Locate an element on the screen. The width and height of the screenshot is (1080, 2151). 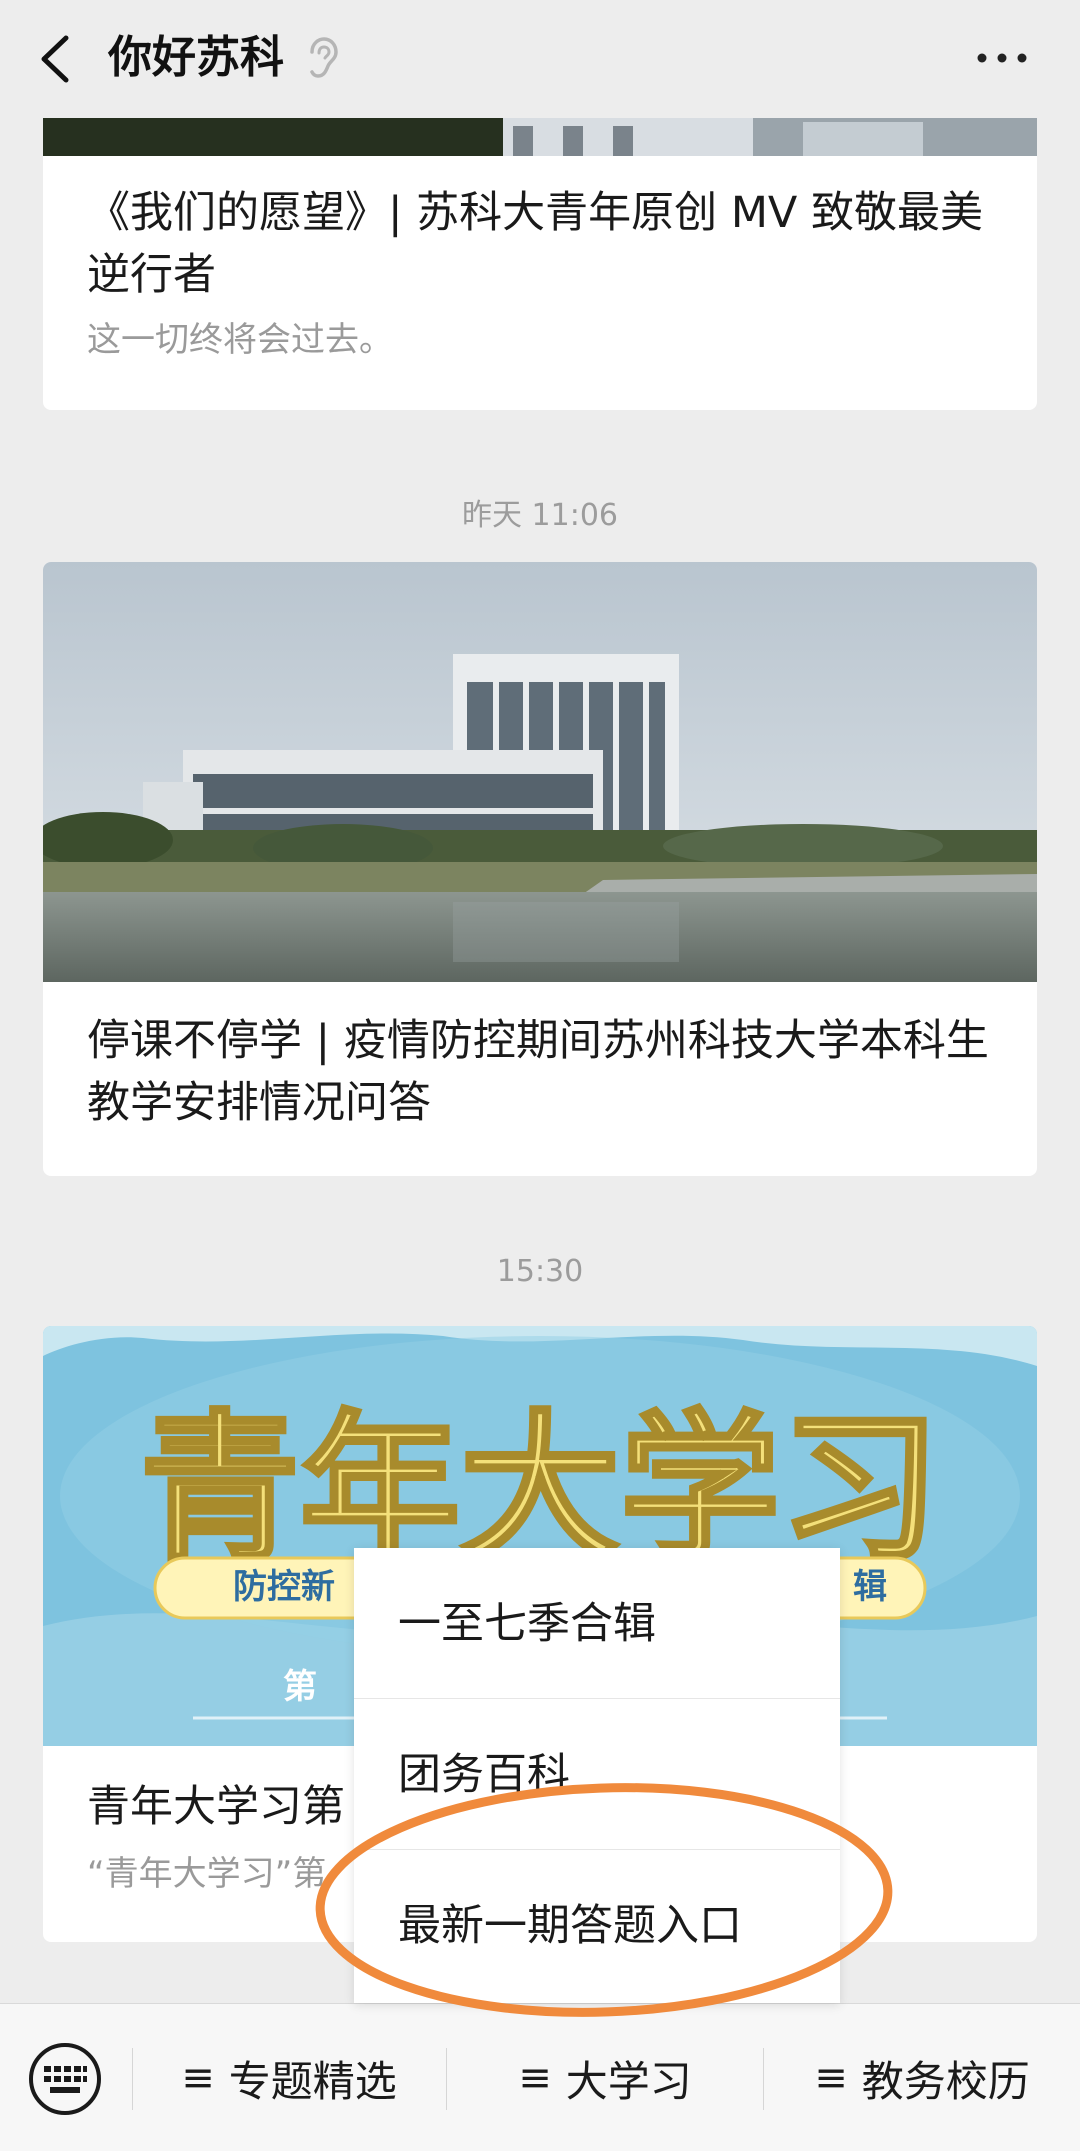
menu-item-featured: ≡ 专题精选 is located at coordinates (289, 2077).